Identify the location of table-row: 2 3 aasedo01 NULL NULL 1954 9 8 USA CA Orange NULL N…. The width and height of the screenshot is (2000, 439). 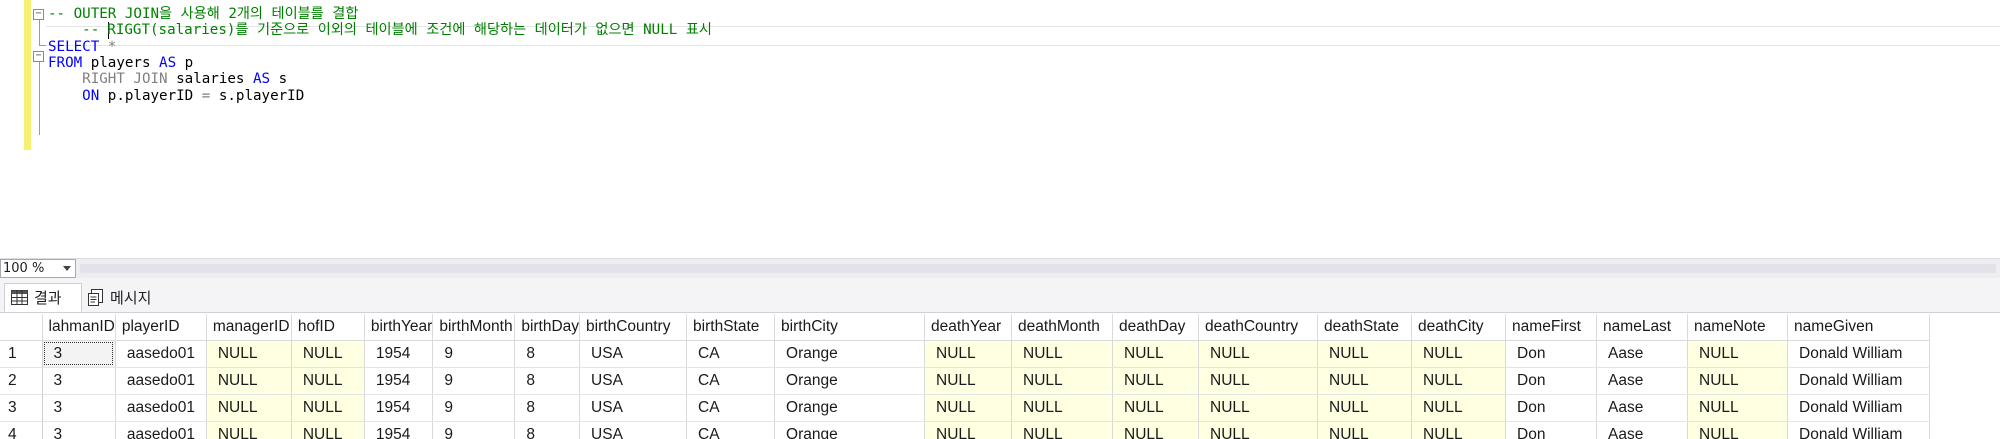
(965, 381).